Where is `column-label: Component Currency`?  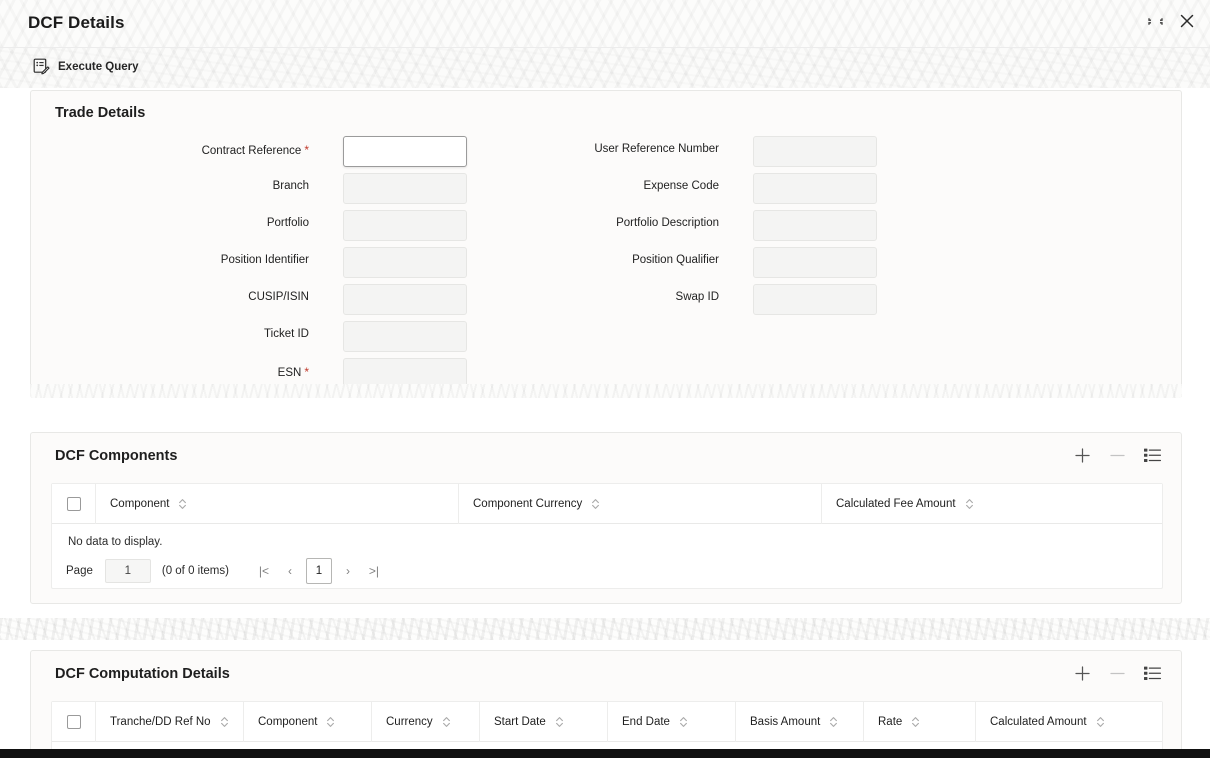
column-label: Component Currency is located at coordinates (528, 503).